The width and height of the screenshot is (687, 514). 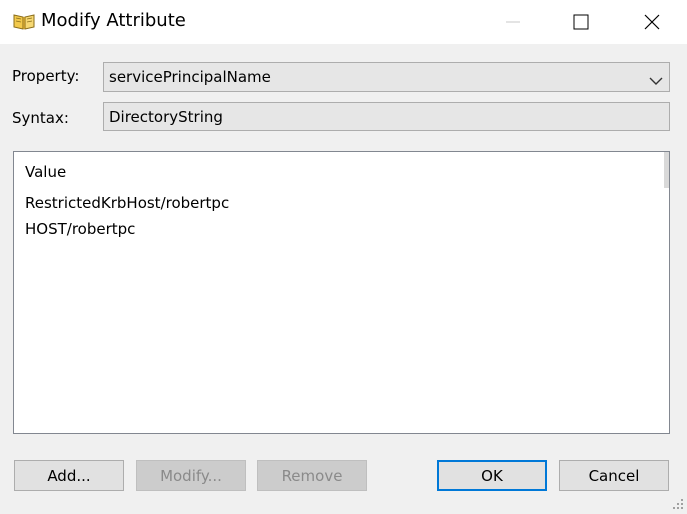 I want to click on window-title: Modify Attribute, so click(x=113, y=20).